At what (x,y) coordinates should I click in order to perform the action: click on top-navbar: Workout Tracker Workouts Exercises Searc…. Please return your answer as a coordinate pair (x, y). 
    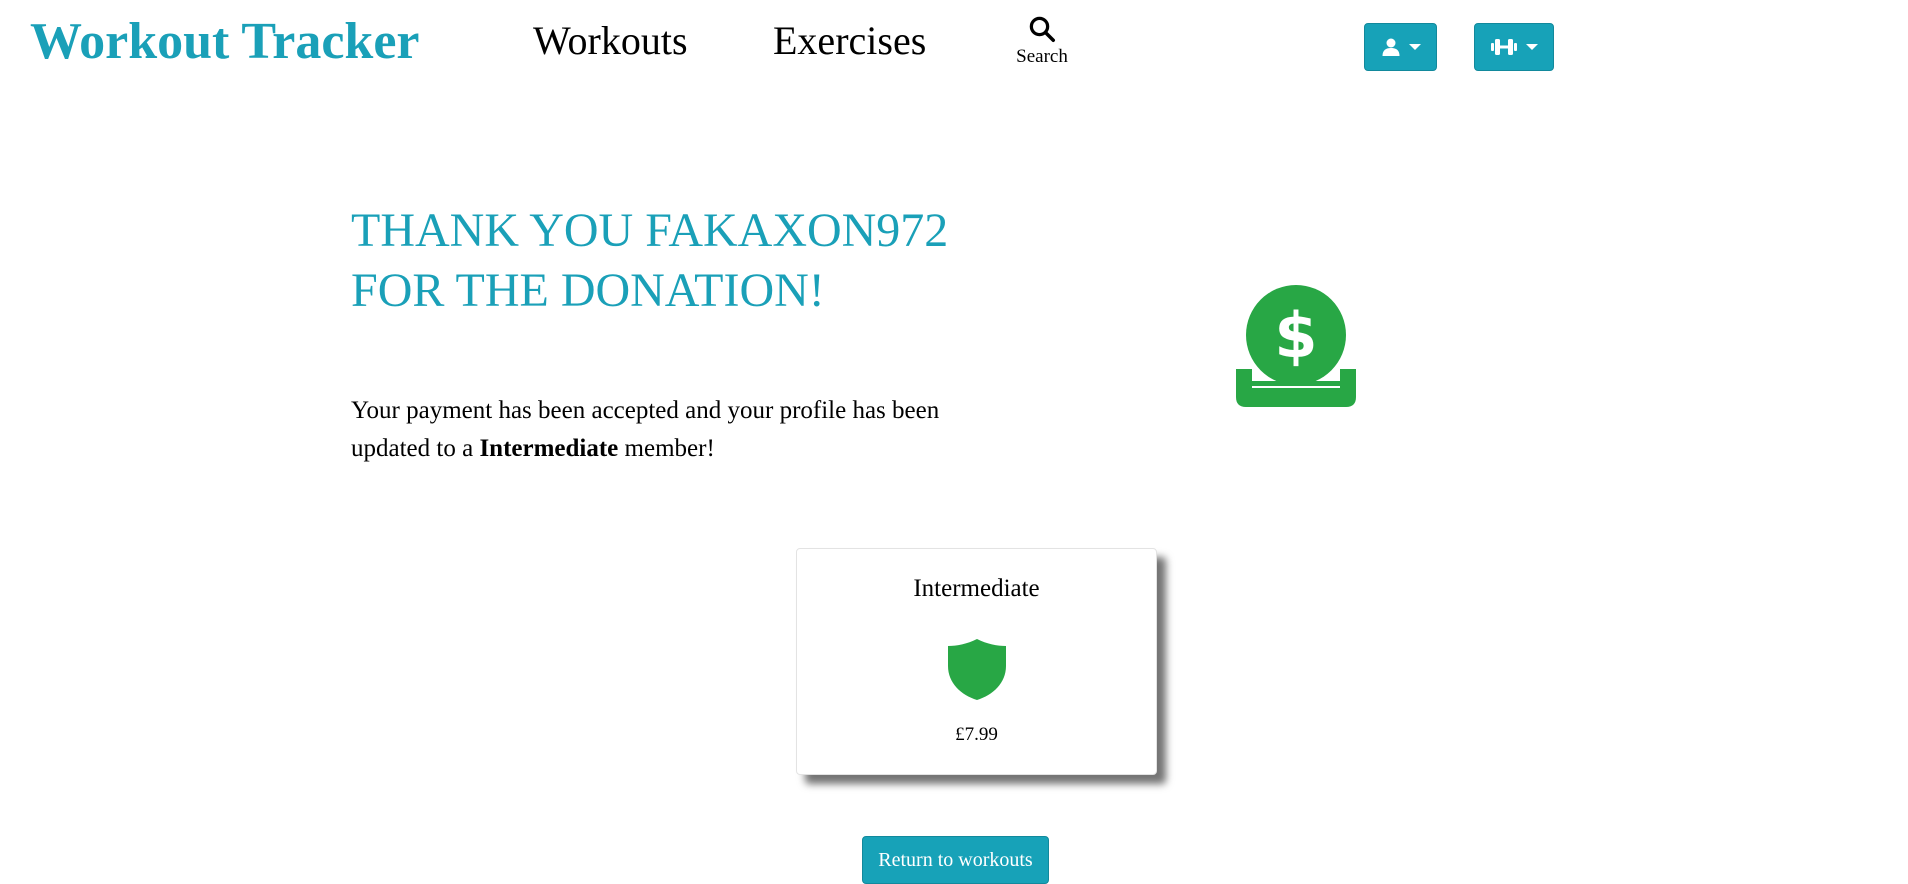
    Looking at the image, I should click on (954, 45).